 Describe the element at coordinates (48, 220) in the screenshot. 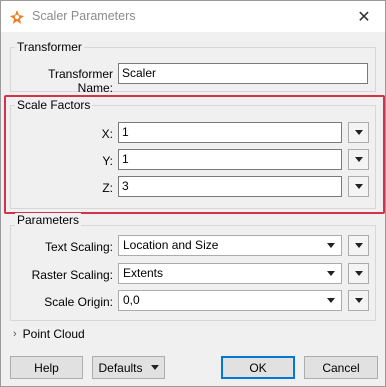

I see `parameters-group-label: Parameters` at that location.